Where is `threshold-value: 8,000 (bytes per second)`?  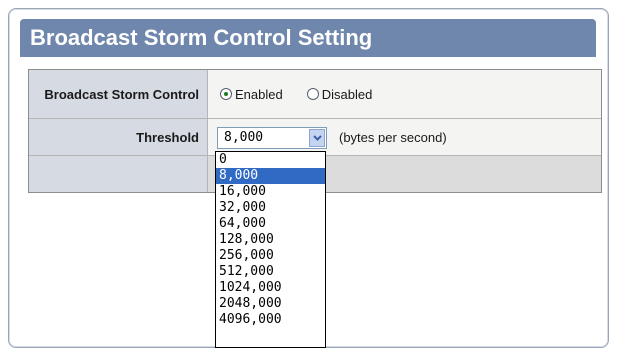
threshold-value: 8,000 (bytes per second) is located at coordinates (404, 137).